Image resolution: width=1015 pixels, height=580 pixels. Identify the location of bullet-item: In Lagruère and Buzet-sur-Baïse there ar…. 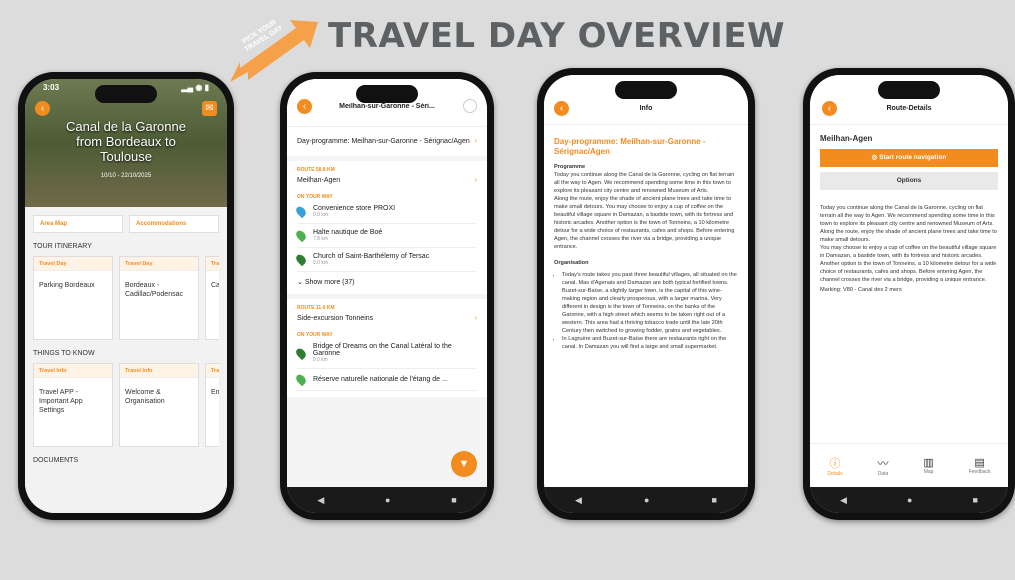
(650, 343).